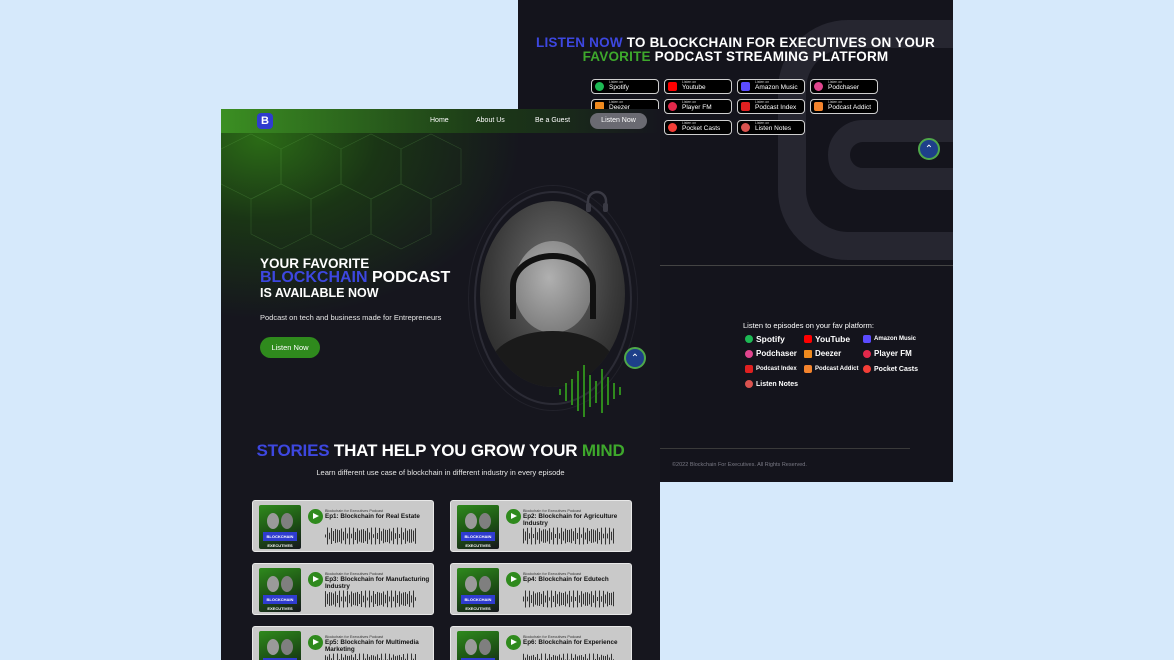 The width and height of the screenshot is (1174, 660). Describe the element at coordinates (889, 339) in the screenshot. I see `footer-link-amazon-music: Amazon Music` at that location.